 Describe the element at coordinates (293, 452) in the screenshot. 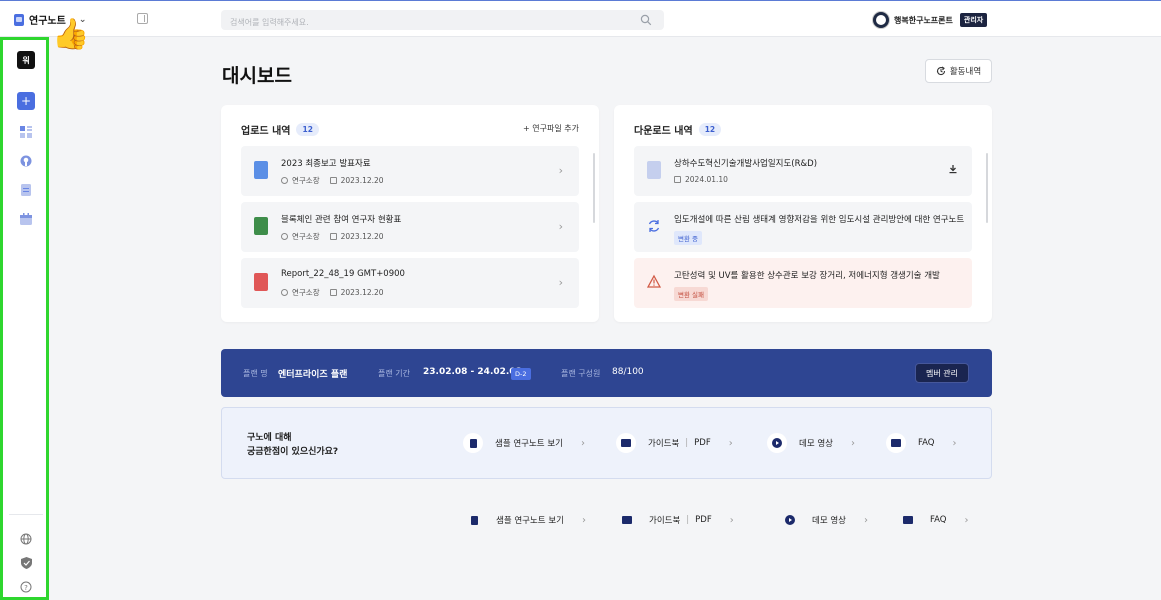

I see `help-question-line2: 궁금한점이 있으신가요?` at that location.